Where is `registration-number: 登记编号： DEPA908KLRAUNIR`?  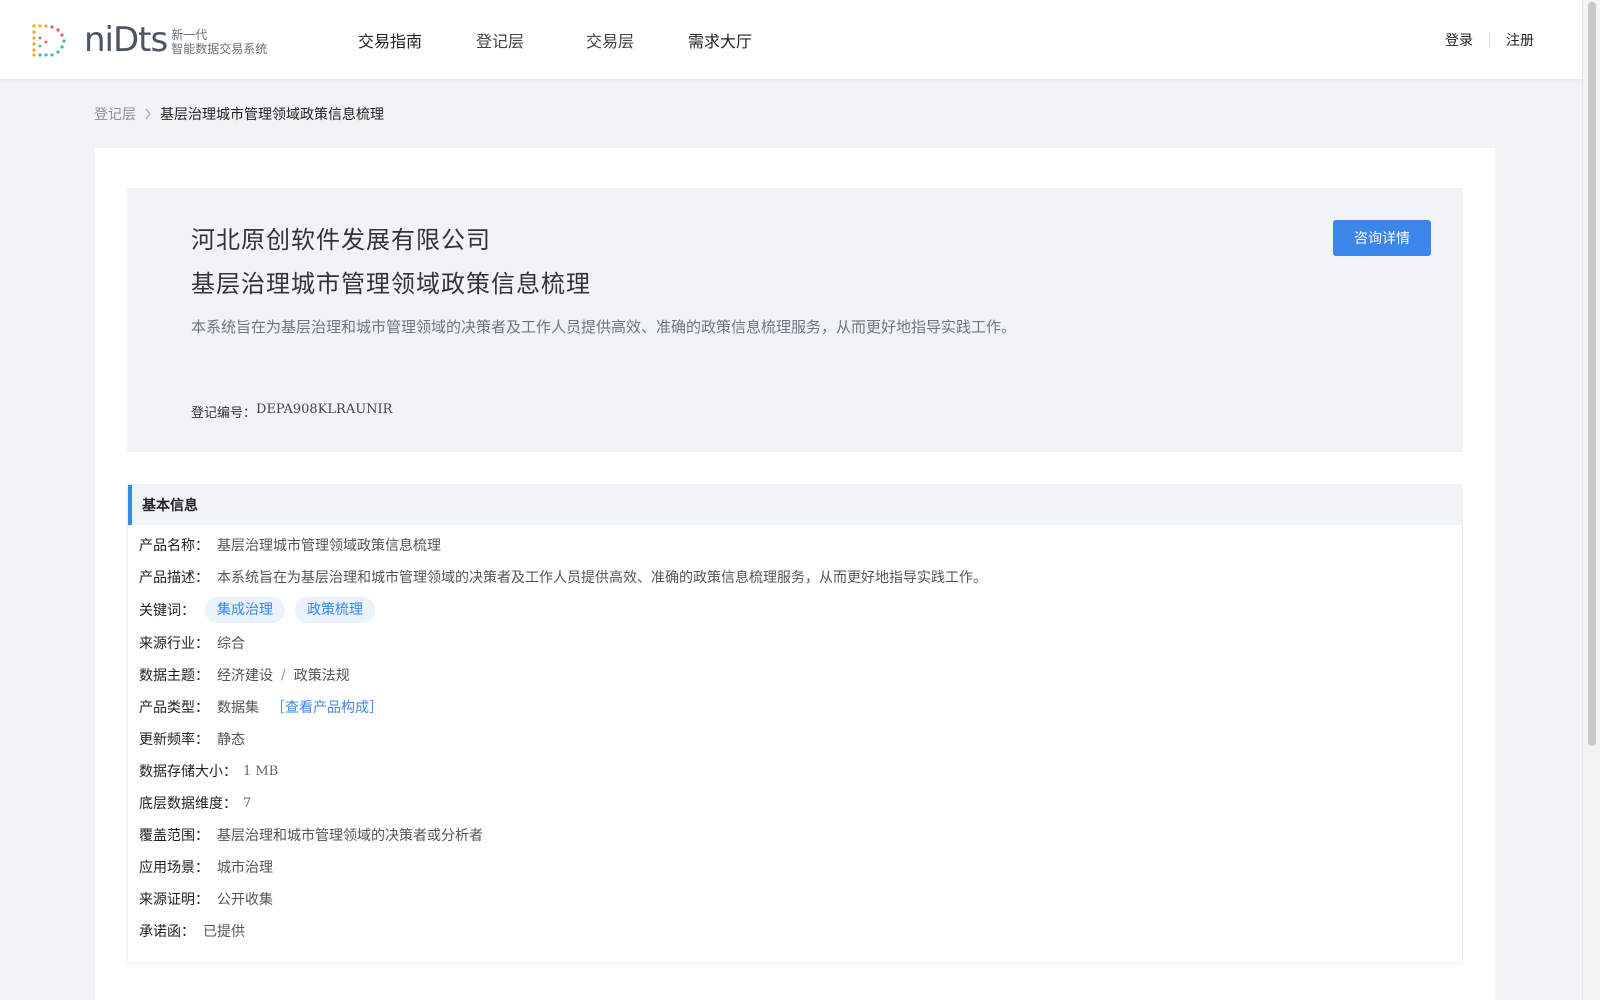
registration-number: 登记编号： DEPA908KLRAUNIR is located at coordinates (291, 411).